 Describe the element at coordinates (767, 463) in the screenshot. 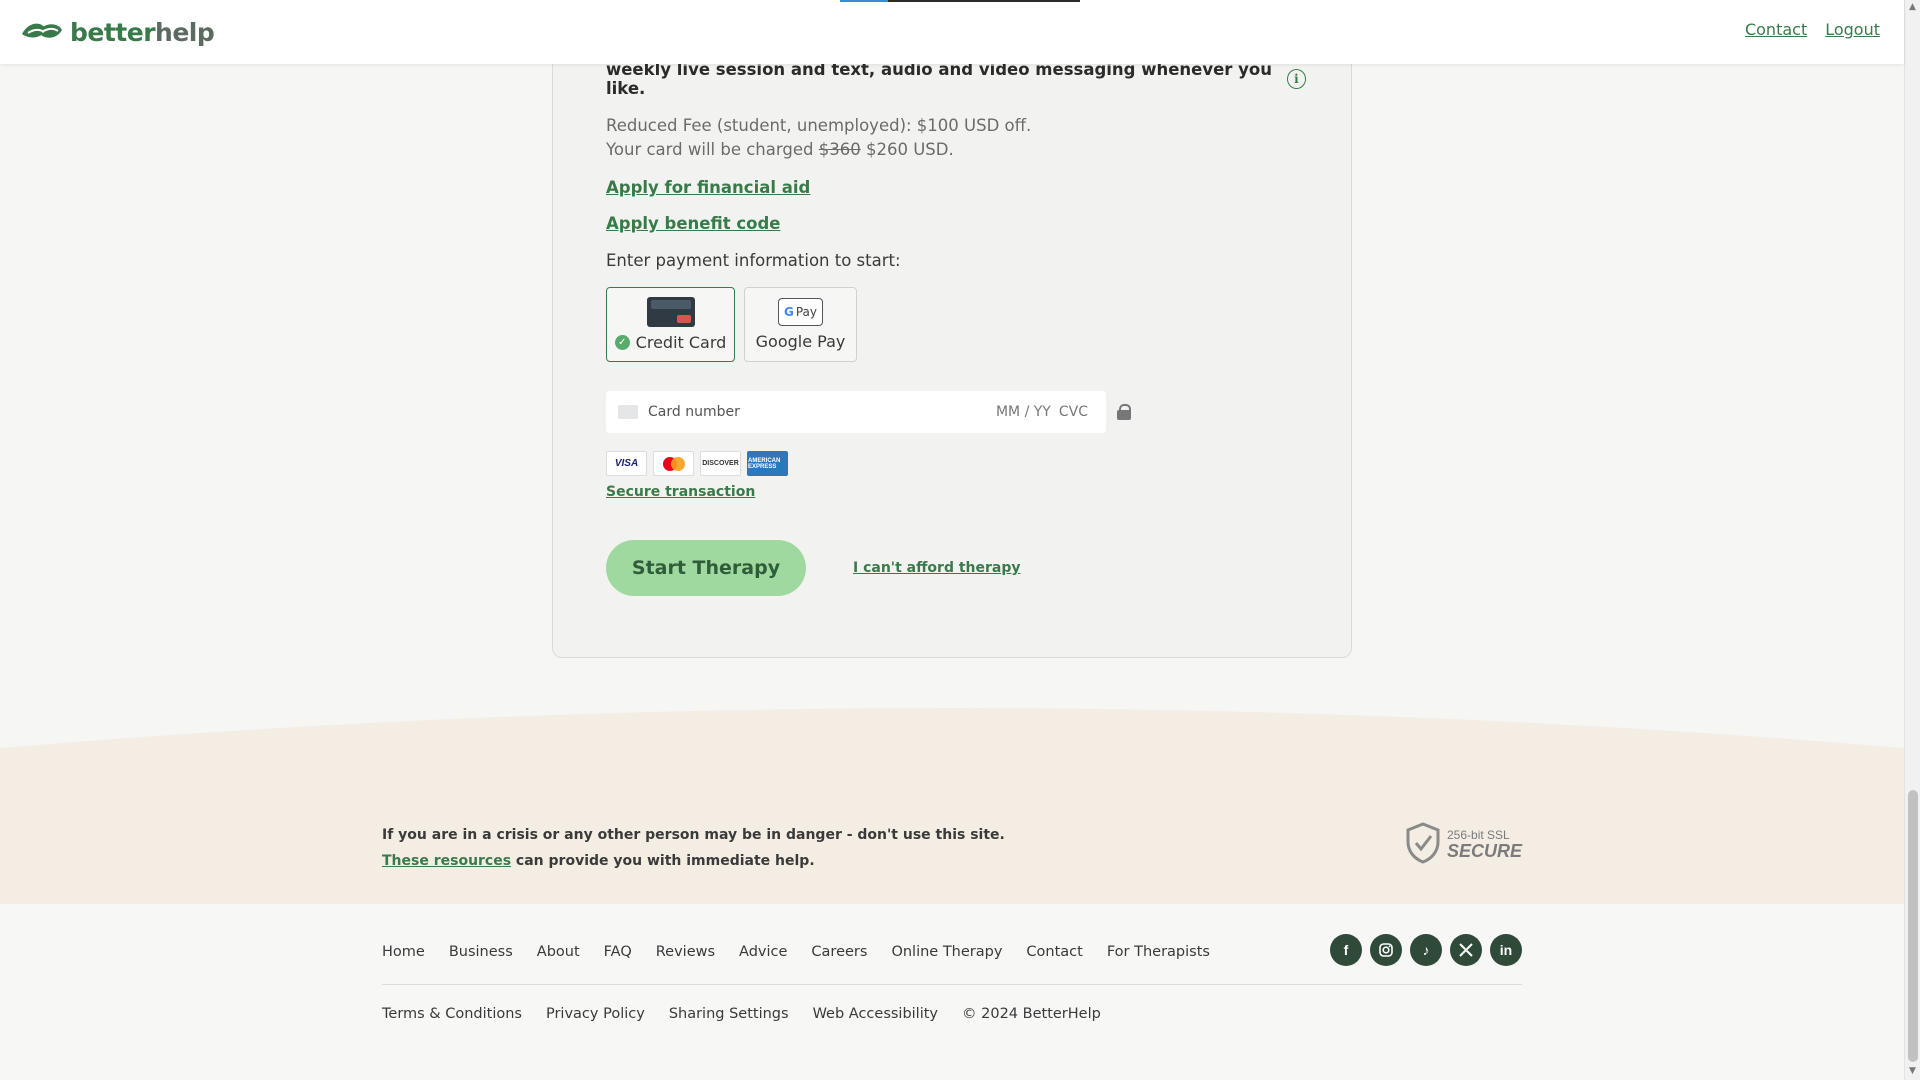

I see `amex-icon: AMERICAN EXPRESS` at that location.